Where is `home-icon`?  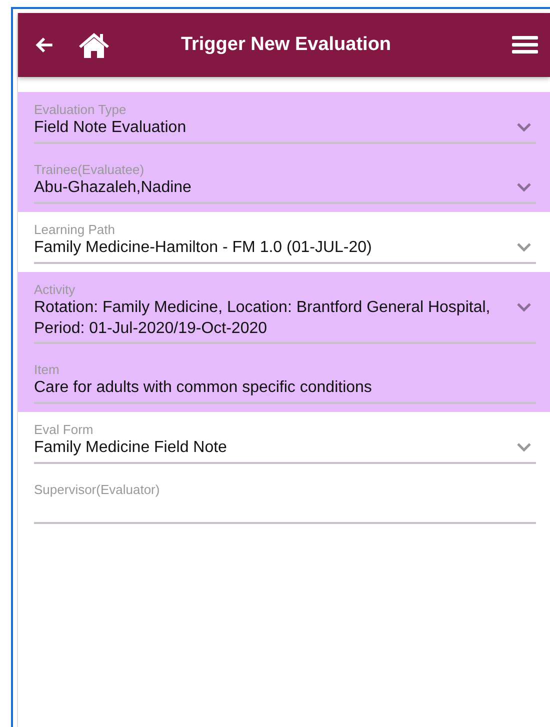
home-icon is located at coordinates (94, 45).